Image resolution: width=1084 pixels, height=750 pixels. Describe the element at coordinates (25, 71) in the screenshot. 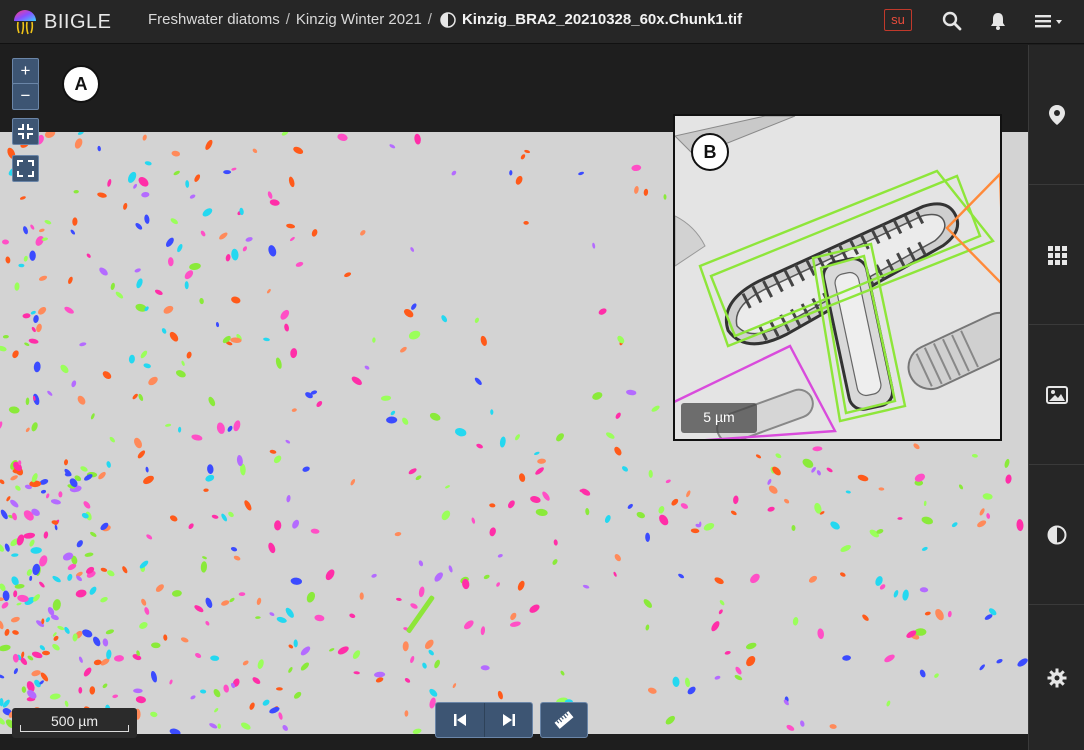

I see `zoom-in-button: +` at that location.